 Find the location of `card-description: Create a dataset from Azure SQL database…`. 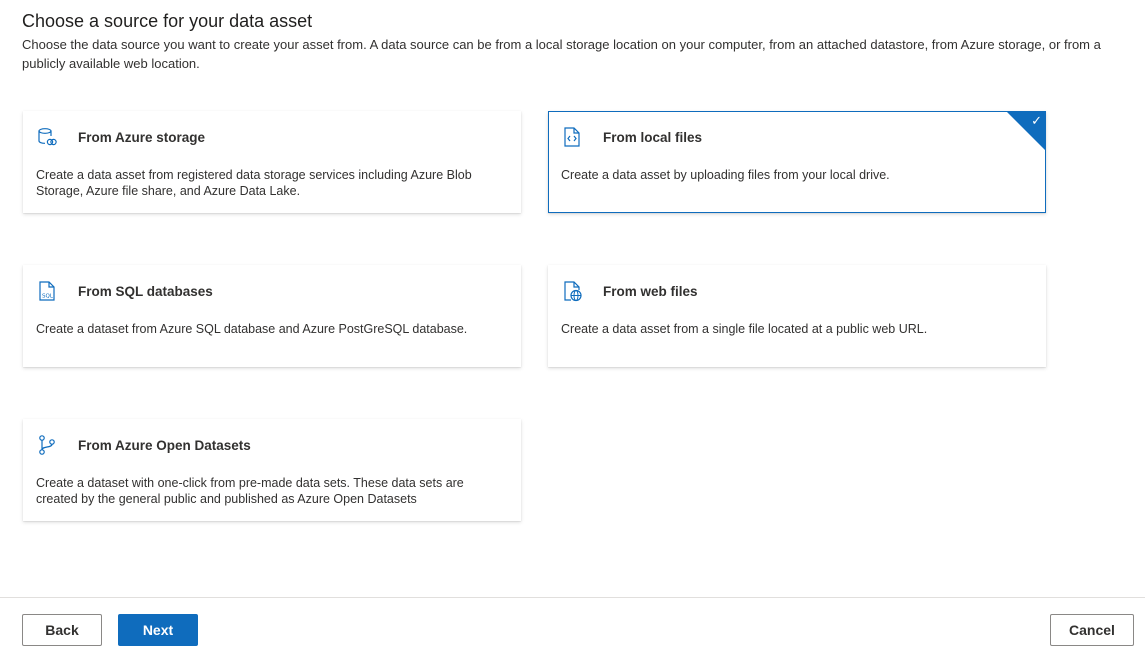

card-description: Create a dataset from Azure SQL database… is located at coordinates (252, 329).